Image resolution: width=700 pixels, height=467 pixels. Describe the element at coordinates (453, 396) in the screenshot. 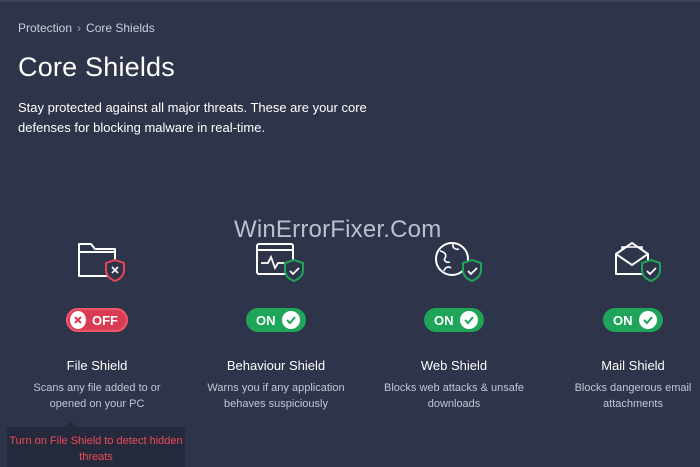

I see `web-shield-description: Blocks web attacks & unsafe downloads` at that location.